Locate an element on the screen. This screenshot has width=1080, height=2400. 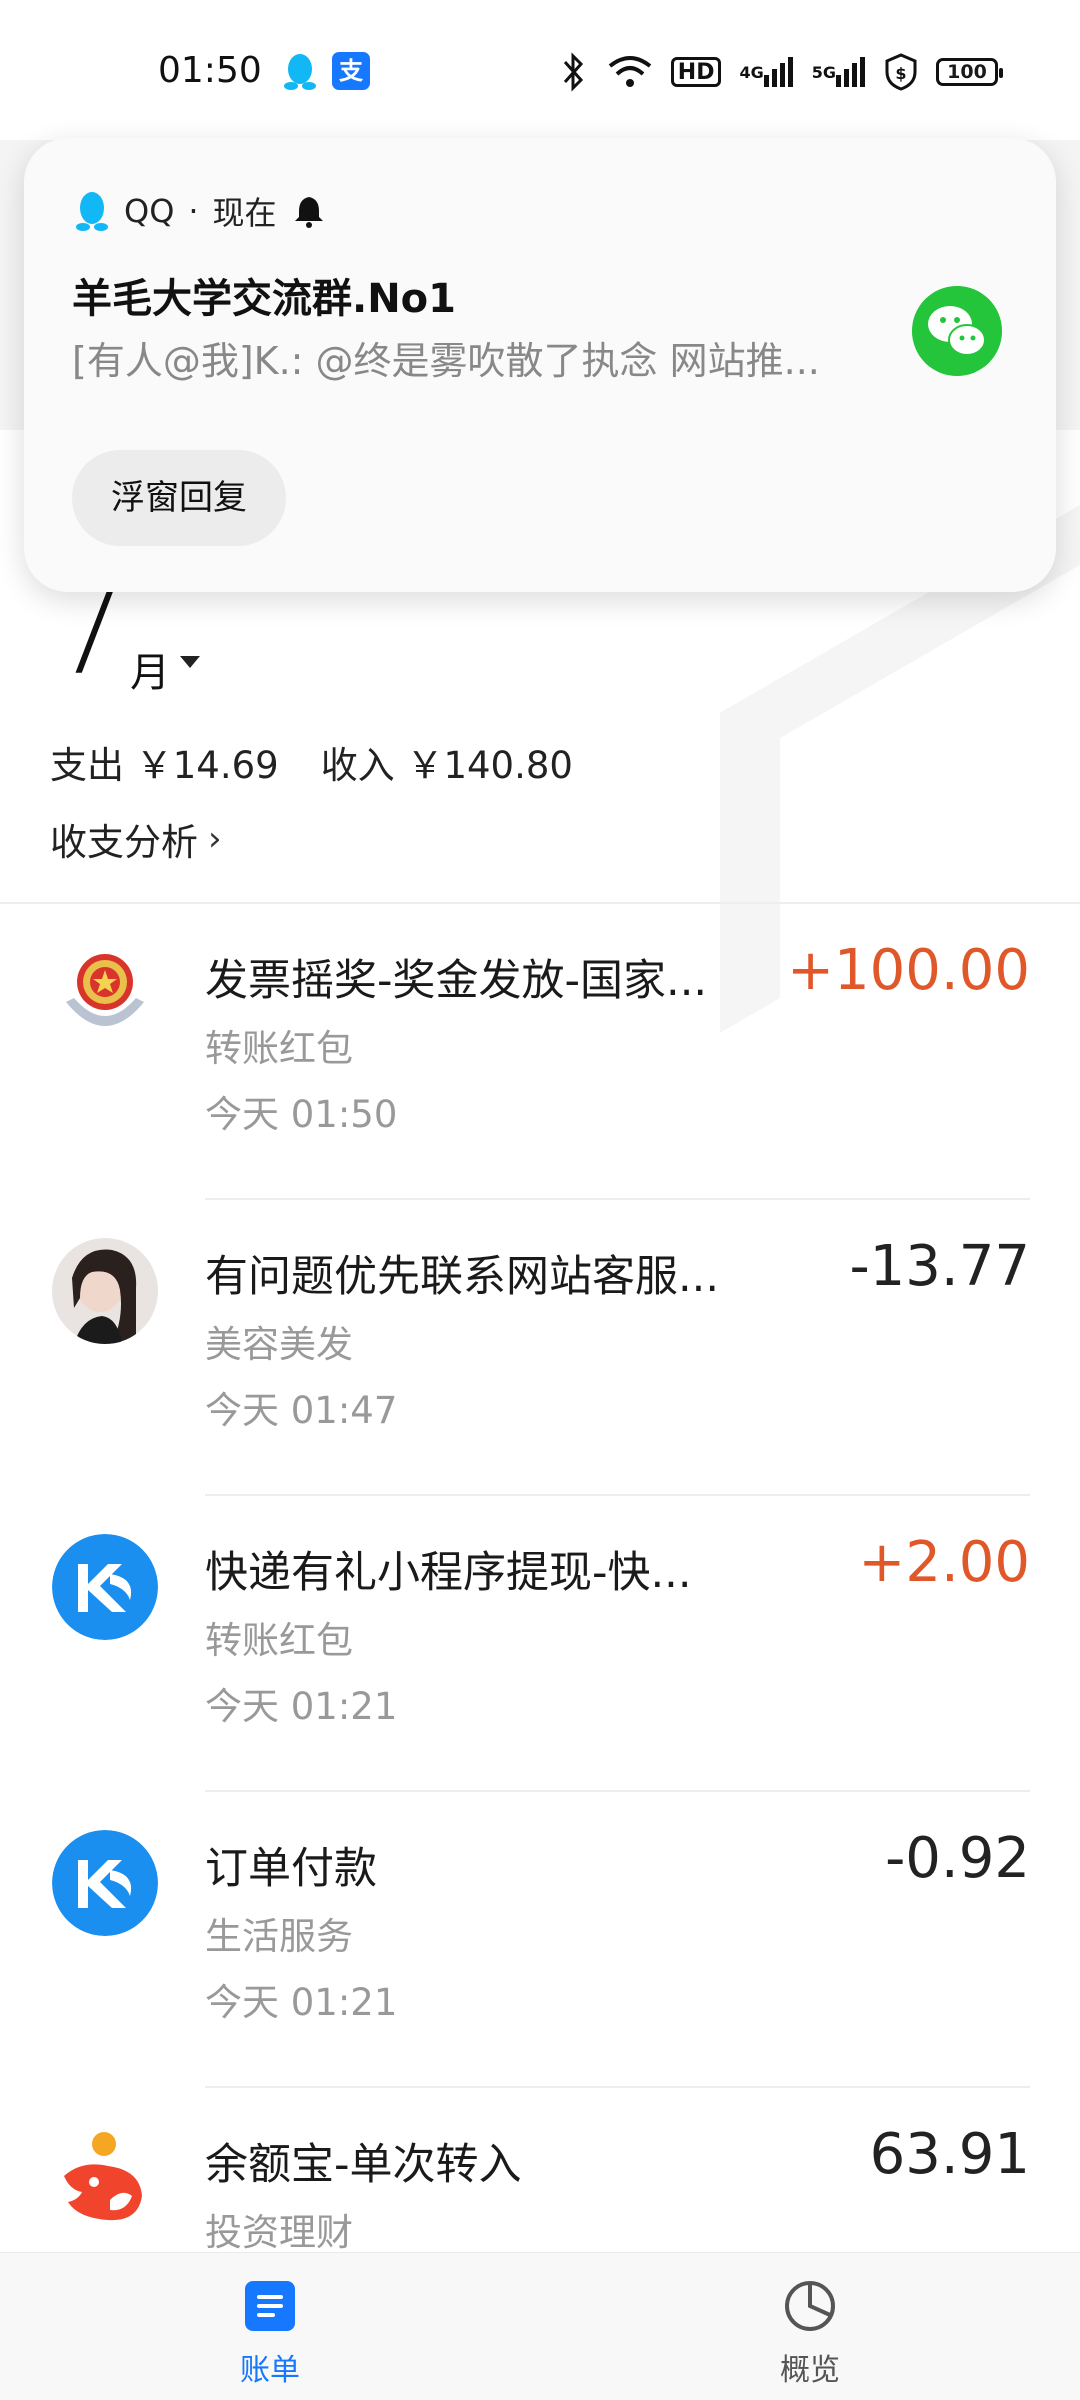
bottom-nav: 账单 概览 is located at coordinates (540, 2326).